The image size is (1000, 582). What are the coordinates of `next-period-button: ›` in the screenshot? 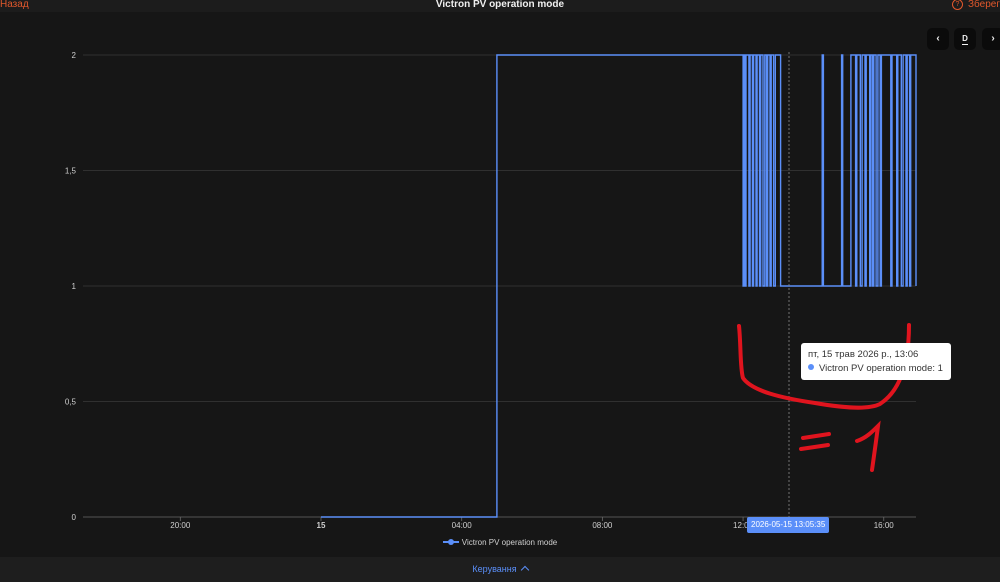 It's located at (991, 39).